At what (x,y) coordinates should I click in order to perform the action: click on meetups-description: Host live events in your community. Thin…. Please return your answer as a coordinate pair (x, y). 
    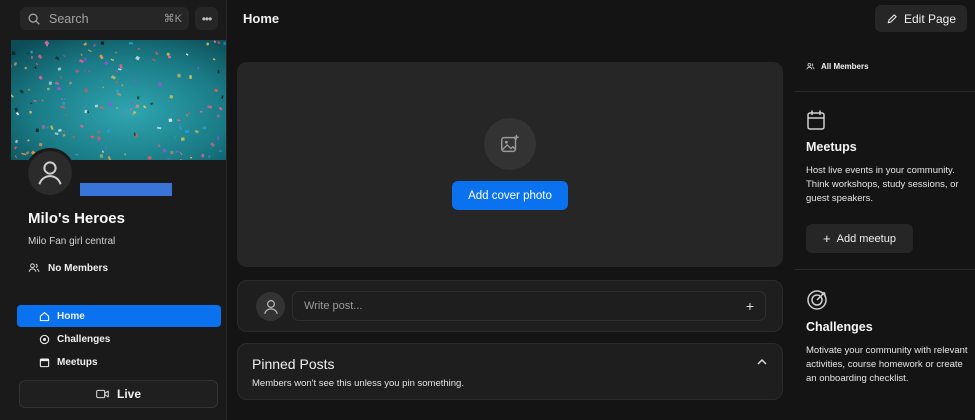
    Looking at the image, I should click on (882, 184).